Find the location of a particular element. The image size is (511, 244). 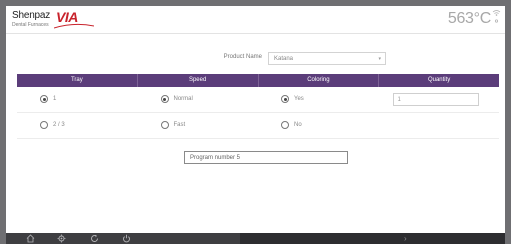

power-icon is located at coordinates (126, 238).